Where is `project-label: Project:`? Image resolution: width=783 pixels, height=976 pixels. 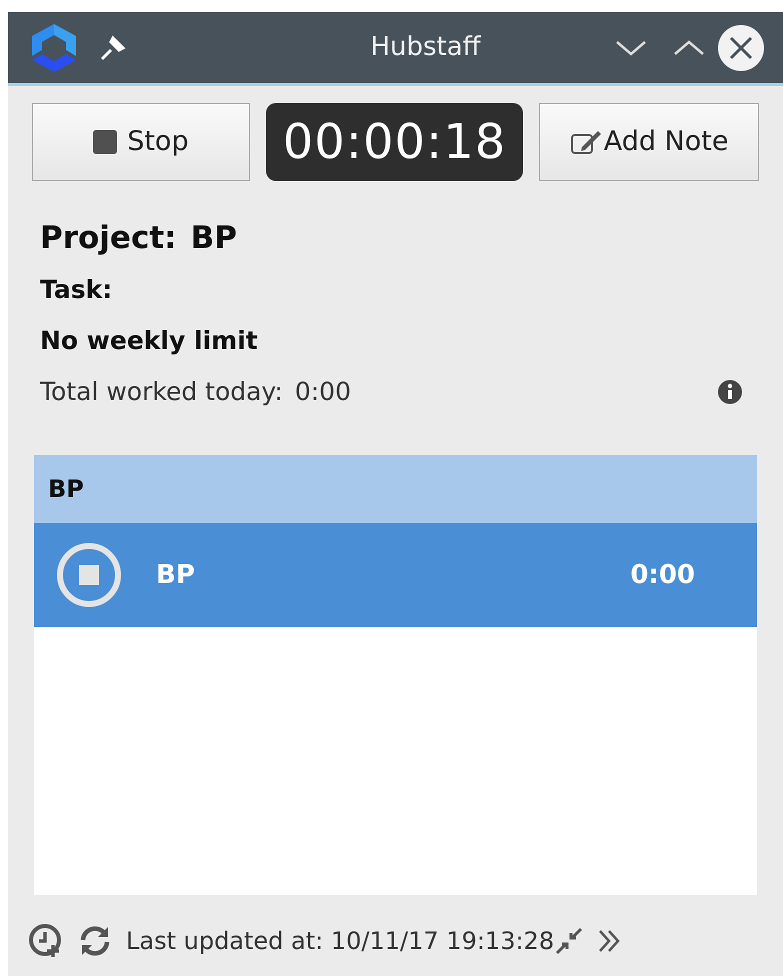
project-label: Project: is located at coordinates (108, 238).